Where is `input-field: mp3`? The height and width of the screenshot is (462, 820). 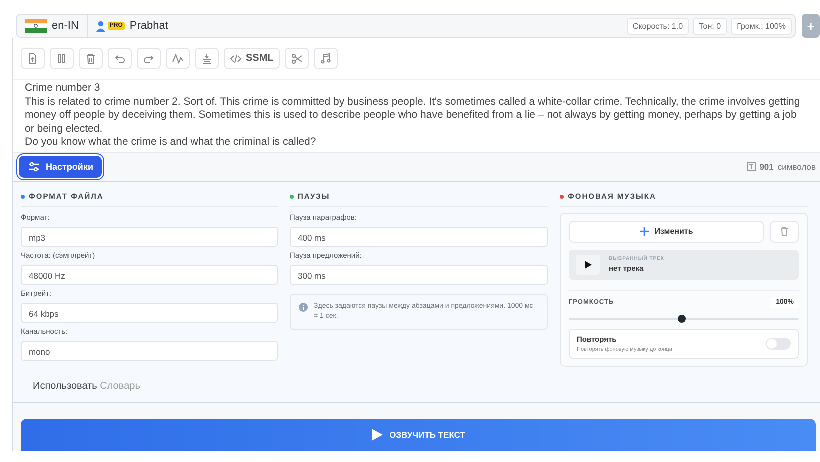 input-field: mp3 is located at coordinates (149, 236).